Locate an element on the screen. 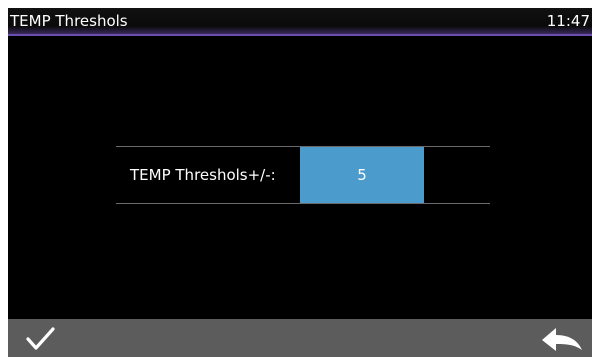 The height and width of the screenshot is (357, 592). bottom-bar is located at coordinates (300, 338).